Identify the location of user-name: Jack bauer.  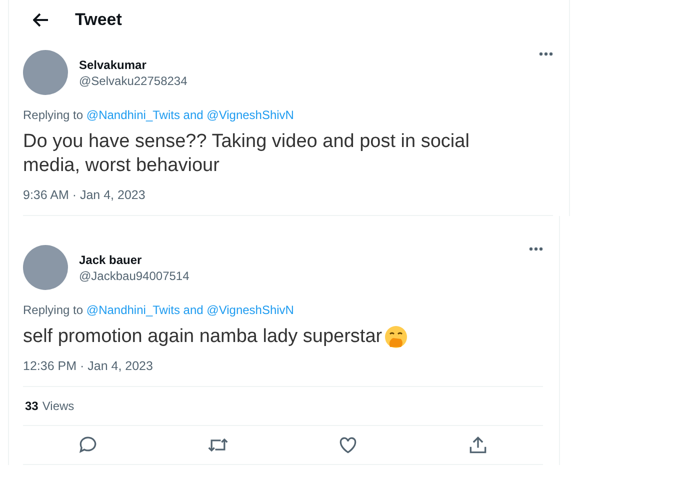
(298, 259).